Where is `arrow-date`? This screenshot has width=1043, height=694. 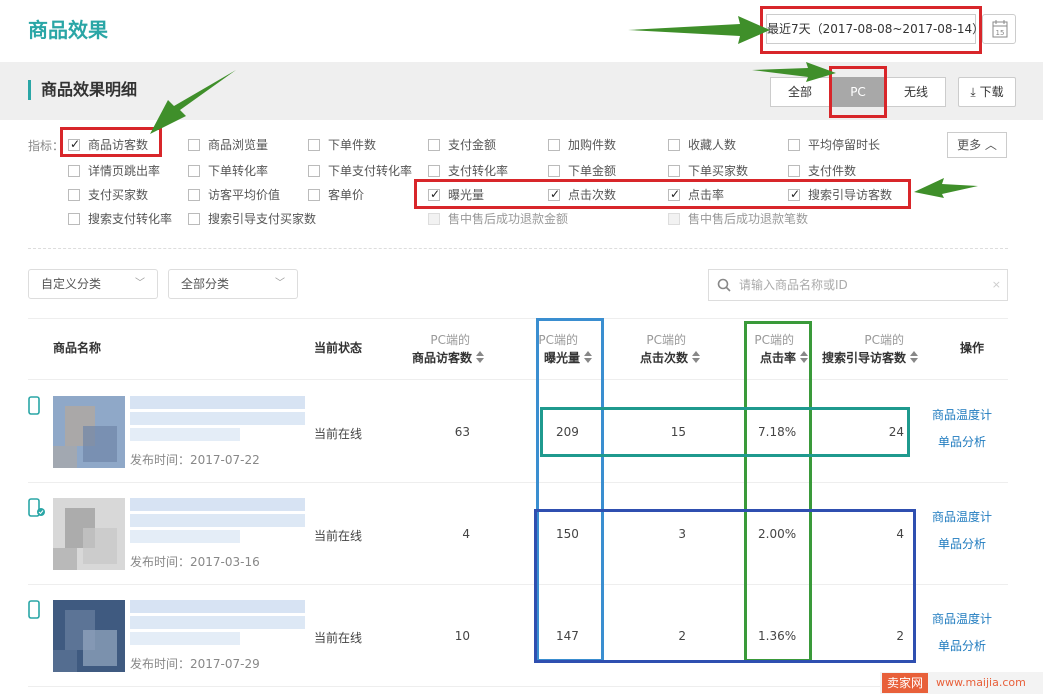 arrow-date is located at coordinates (699, 30).